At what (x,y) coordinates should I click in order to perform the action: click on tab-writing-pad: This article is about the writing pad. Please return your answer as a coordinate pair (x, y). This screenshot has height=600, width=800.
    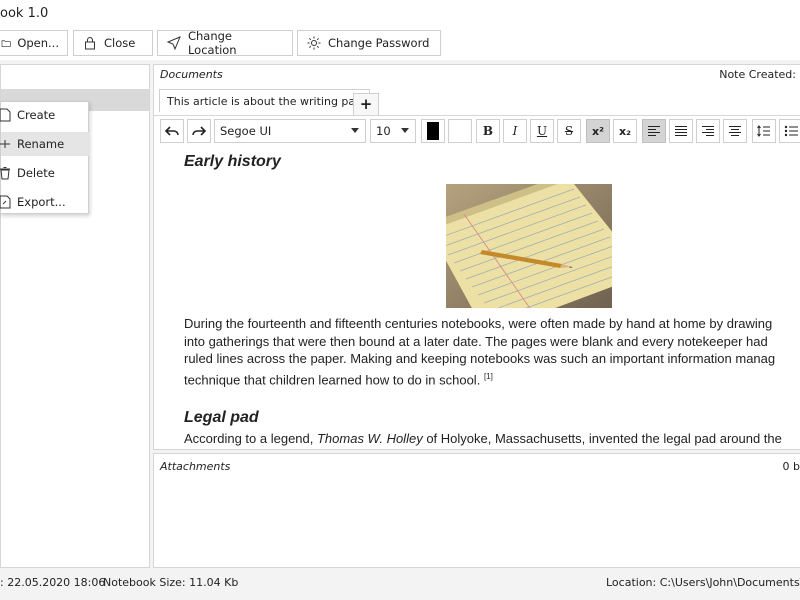
    Looking at the image, I should click on (265, 100).